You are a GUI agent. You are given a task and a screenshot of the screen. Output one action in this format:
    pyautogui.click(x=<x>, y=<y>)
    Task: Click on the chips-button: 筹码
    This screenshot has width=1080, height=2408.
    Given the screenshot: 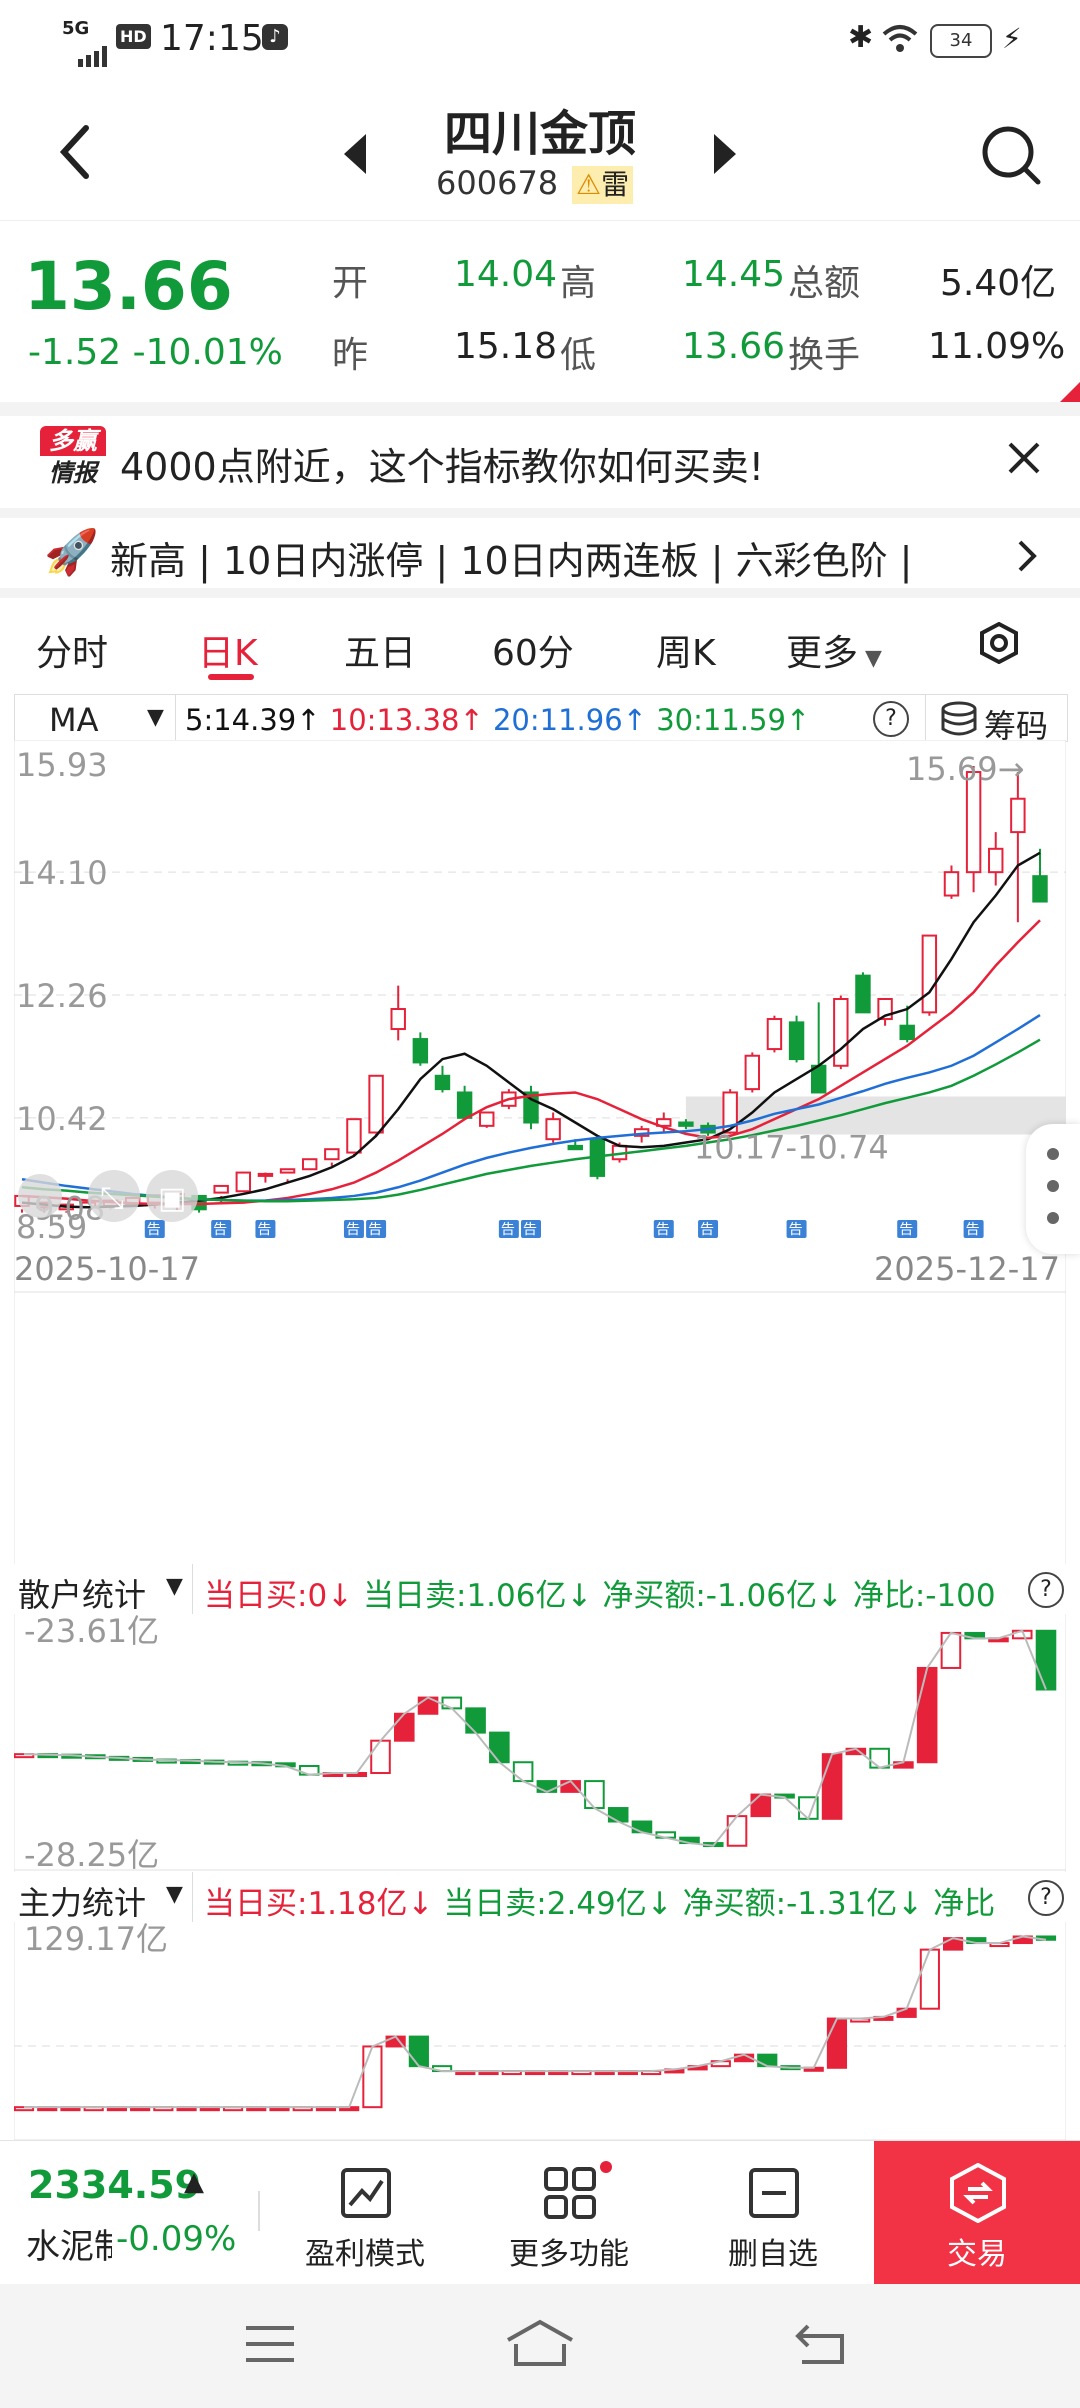 What is the action you would take?
    pyautogui.click(x=996, y=720)
    